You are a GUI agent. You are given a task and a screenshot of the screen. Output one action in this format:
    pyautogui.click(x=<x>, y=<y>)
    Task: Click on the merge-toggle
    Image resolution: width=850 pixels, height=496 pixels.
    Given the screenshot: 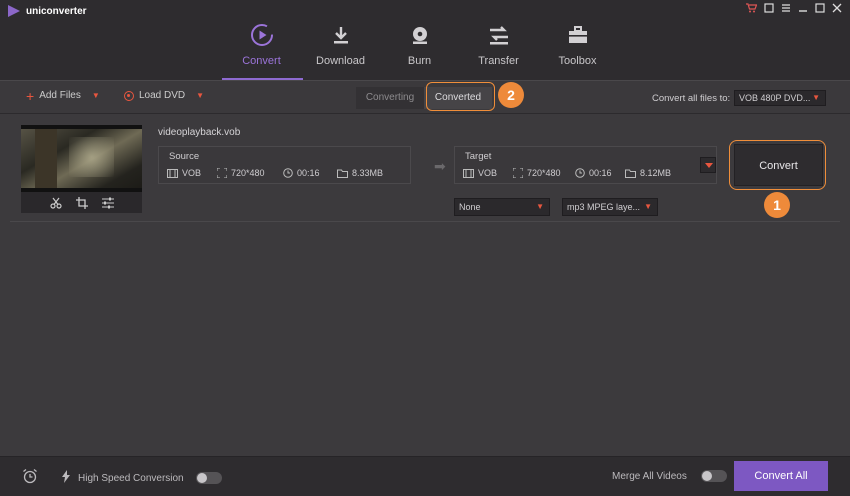 What is the action you would take?
    pyautogui.click(x=713, y=476)
    